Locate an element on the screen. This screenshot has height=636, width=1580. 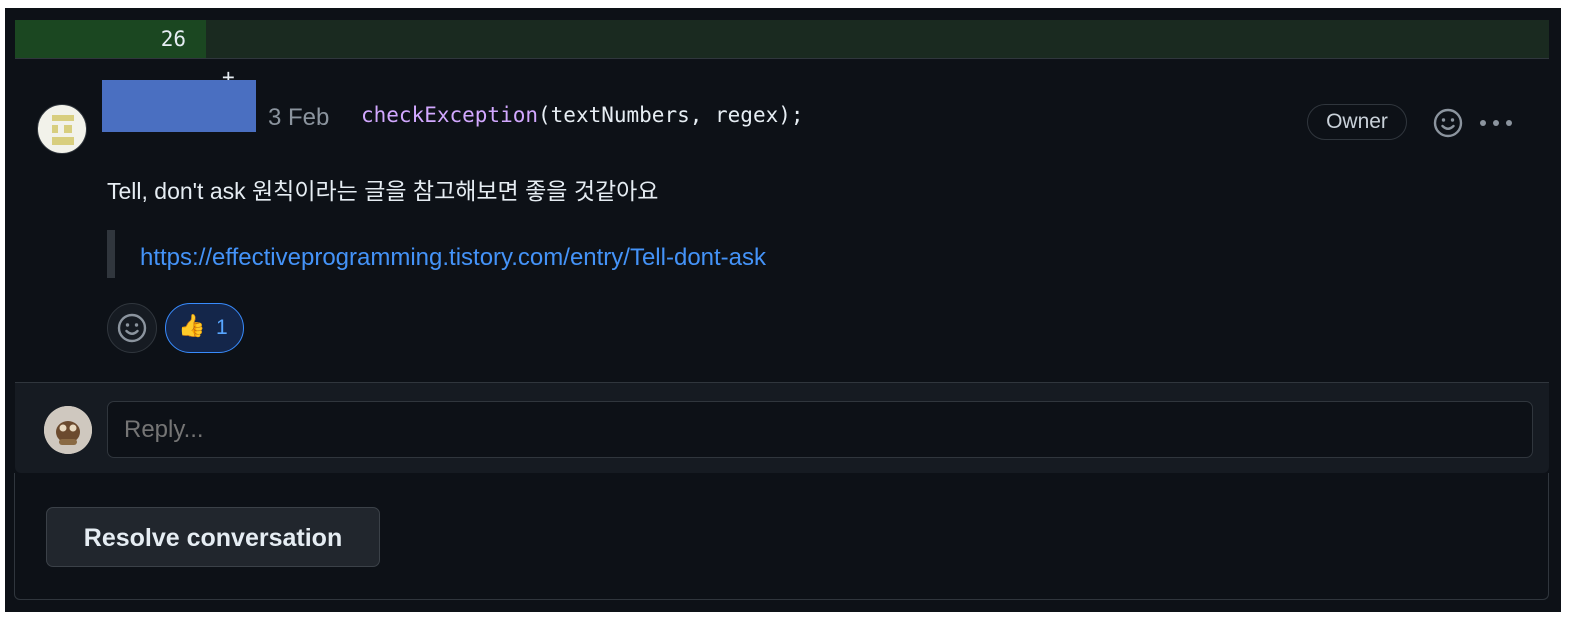
divider is located at coordinates (782, 58).